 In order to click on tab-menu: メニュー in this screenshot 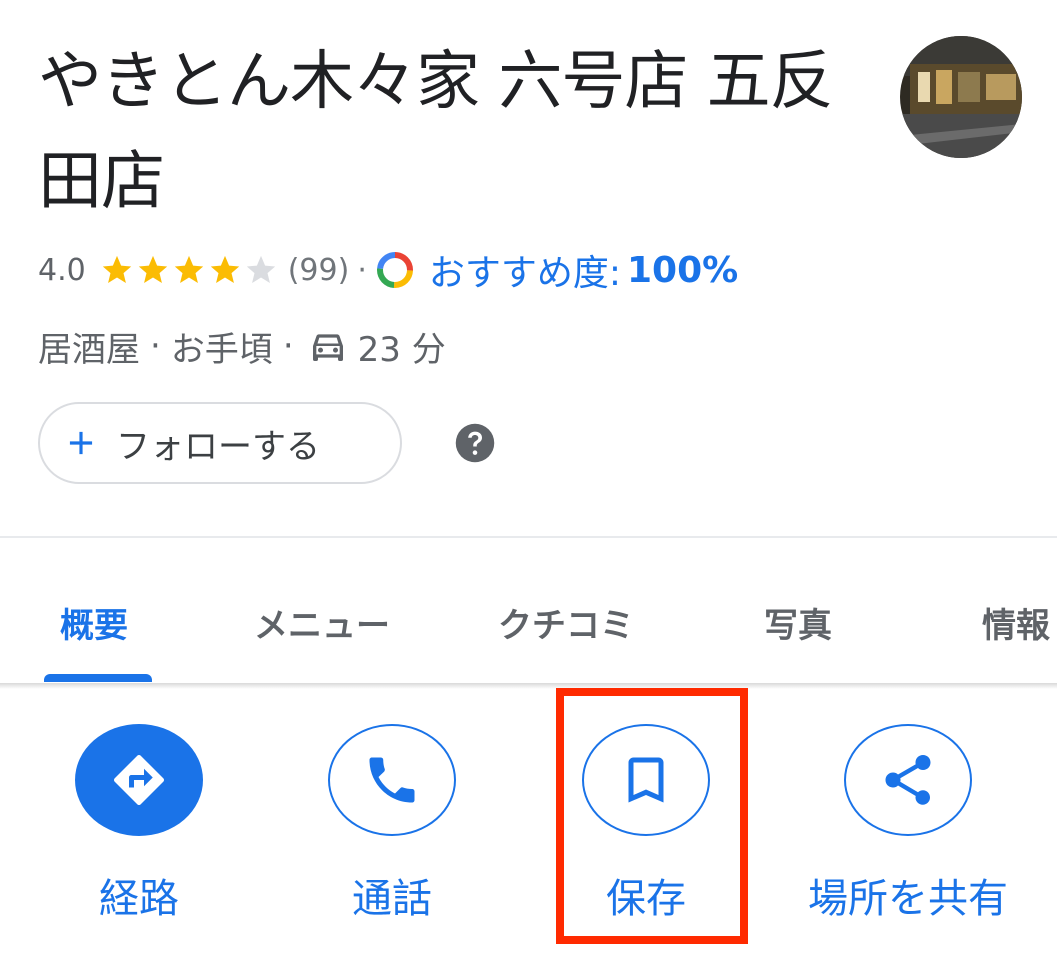, I will do `click(322, 622)`.